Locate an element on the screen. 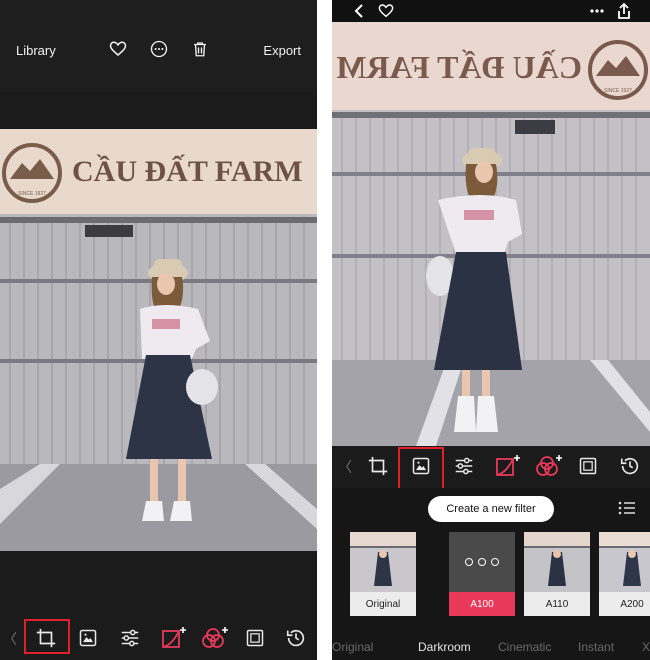  crop-tool-button is located at coordinates (378, 466).